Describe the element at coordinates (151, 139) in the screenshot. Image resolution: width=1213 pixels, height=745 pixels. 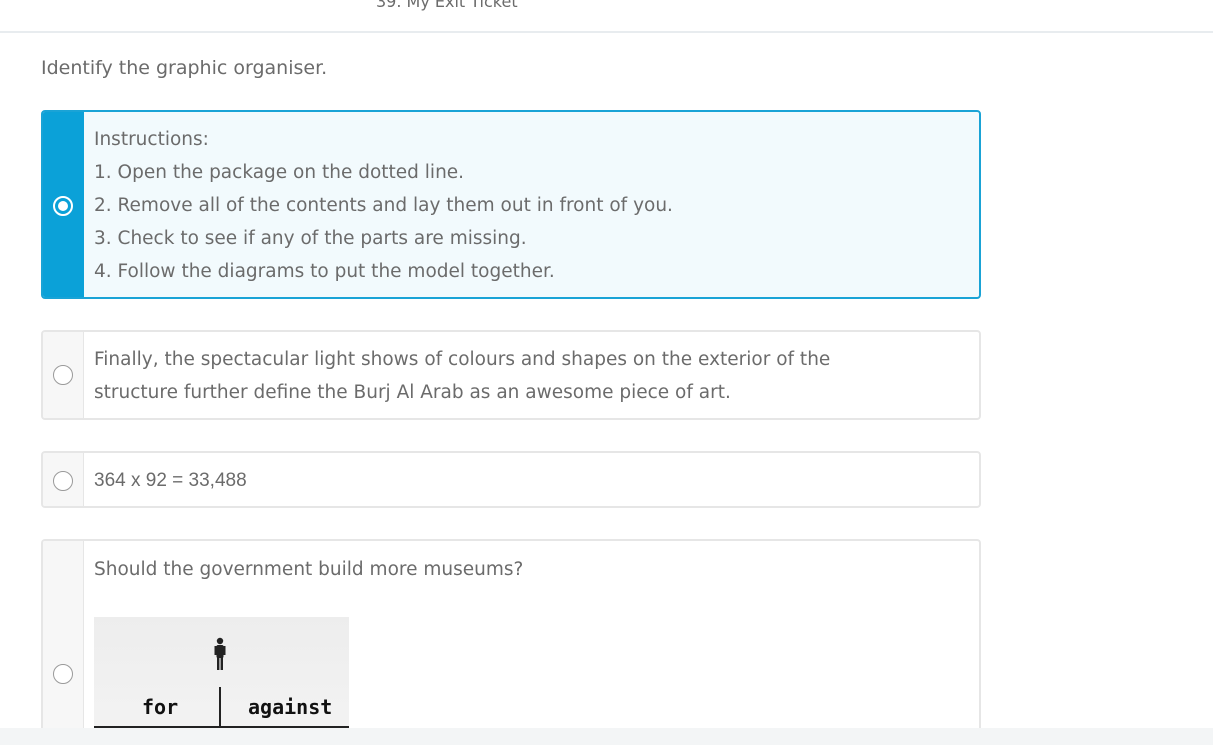
I see `option-line: Instructions:` at that location.